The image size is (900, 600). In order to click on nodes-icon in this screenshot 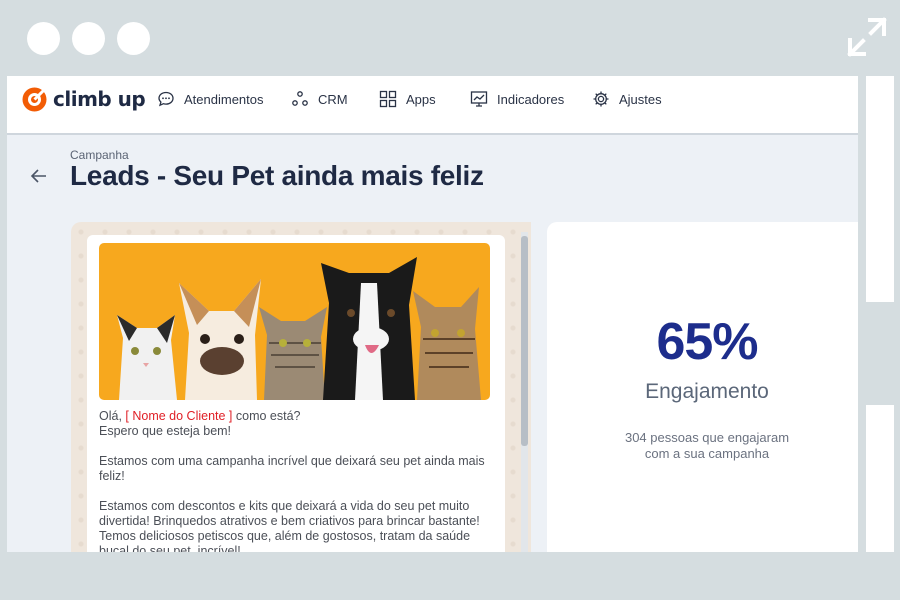, I will do `click(300, 98)`.